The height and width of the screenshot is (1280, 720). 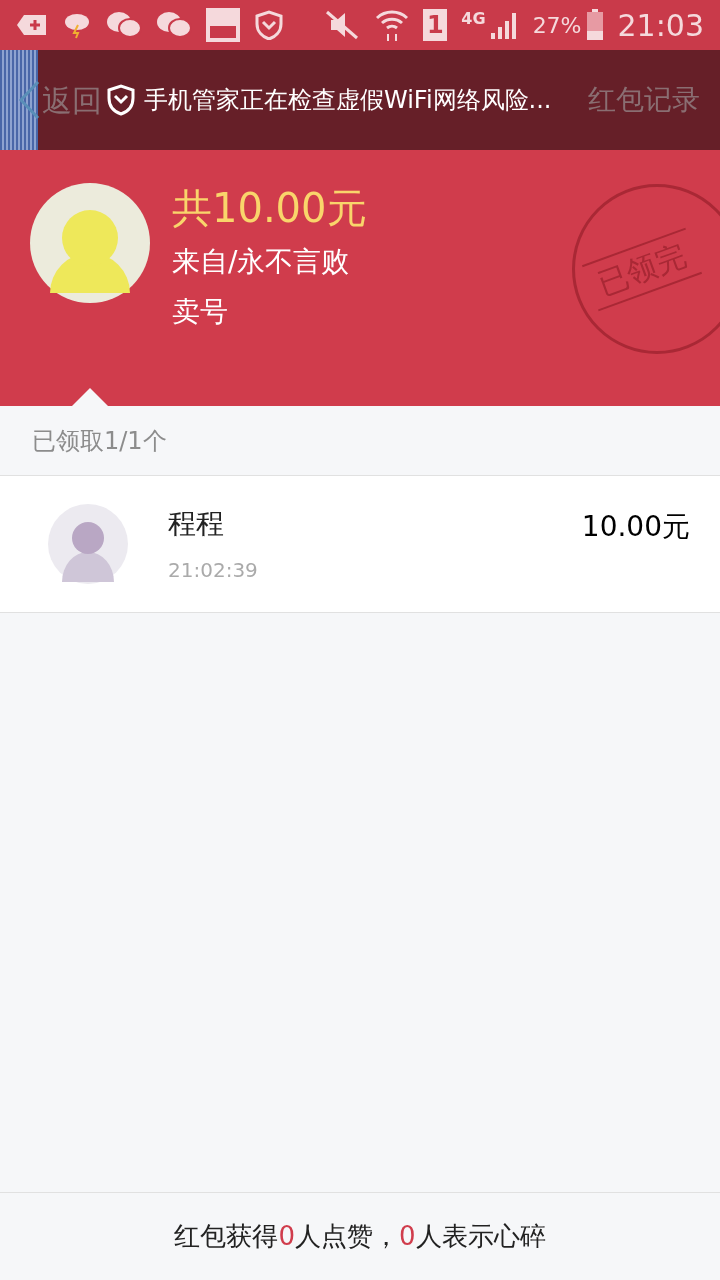 I want to click on sender-name: 来自/永不言败, so click(x=261, y=262).